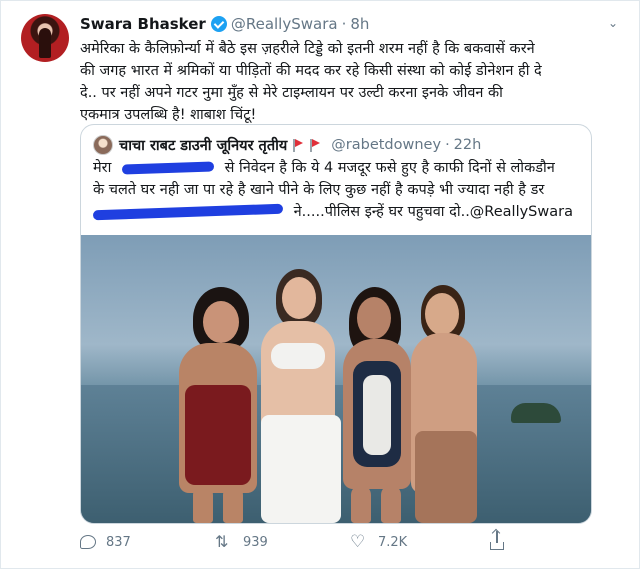 This screenshot has height=569, width=640. What do you see at coordinates (536, 413) in the screenshot?
I see `photo-rock` at bounding box center [536, 413].